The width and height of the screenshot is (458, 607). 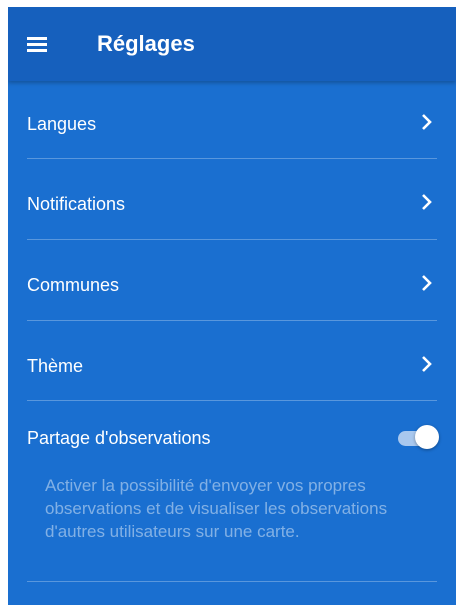 I want to click on page-title: Réglages, so click(x=146, y=43).